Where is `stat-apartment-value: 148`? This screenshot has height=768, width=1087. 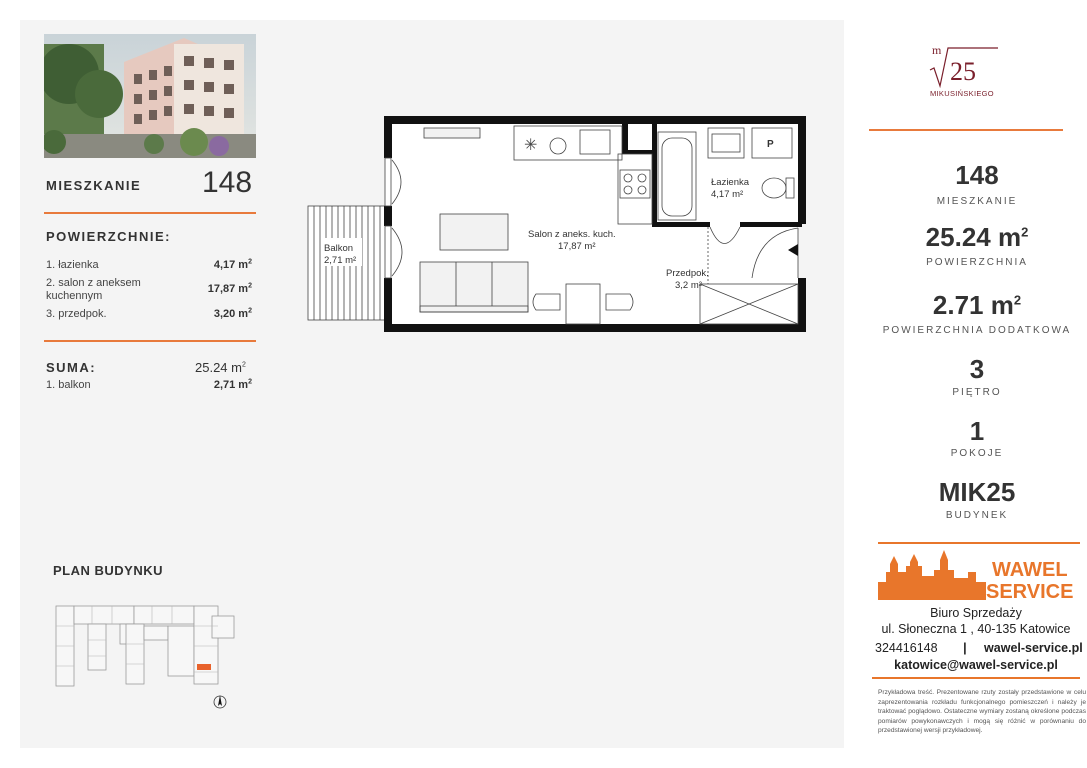 stat-apartment-value: 148 is located at coordinates (977, 175).